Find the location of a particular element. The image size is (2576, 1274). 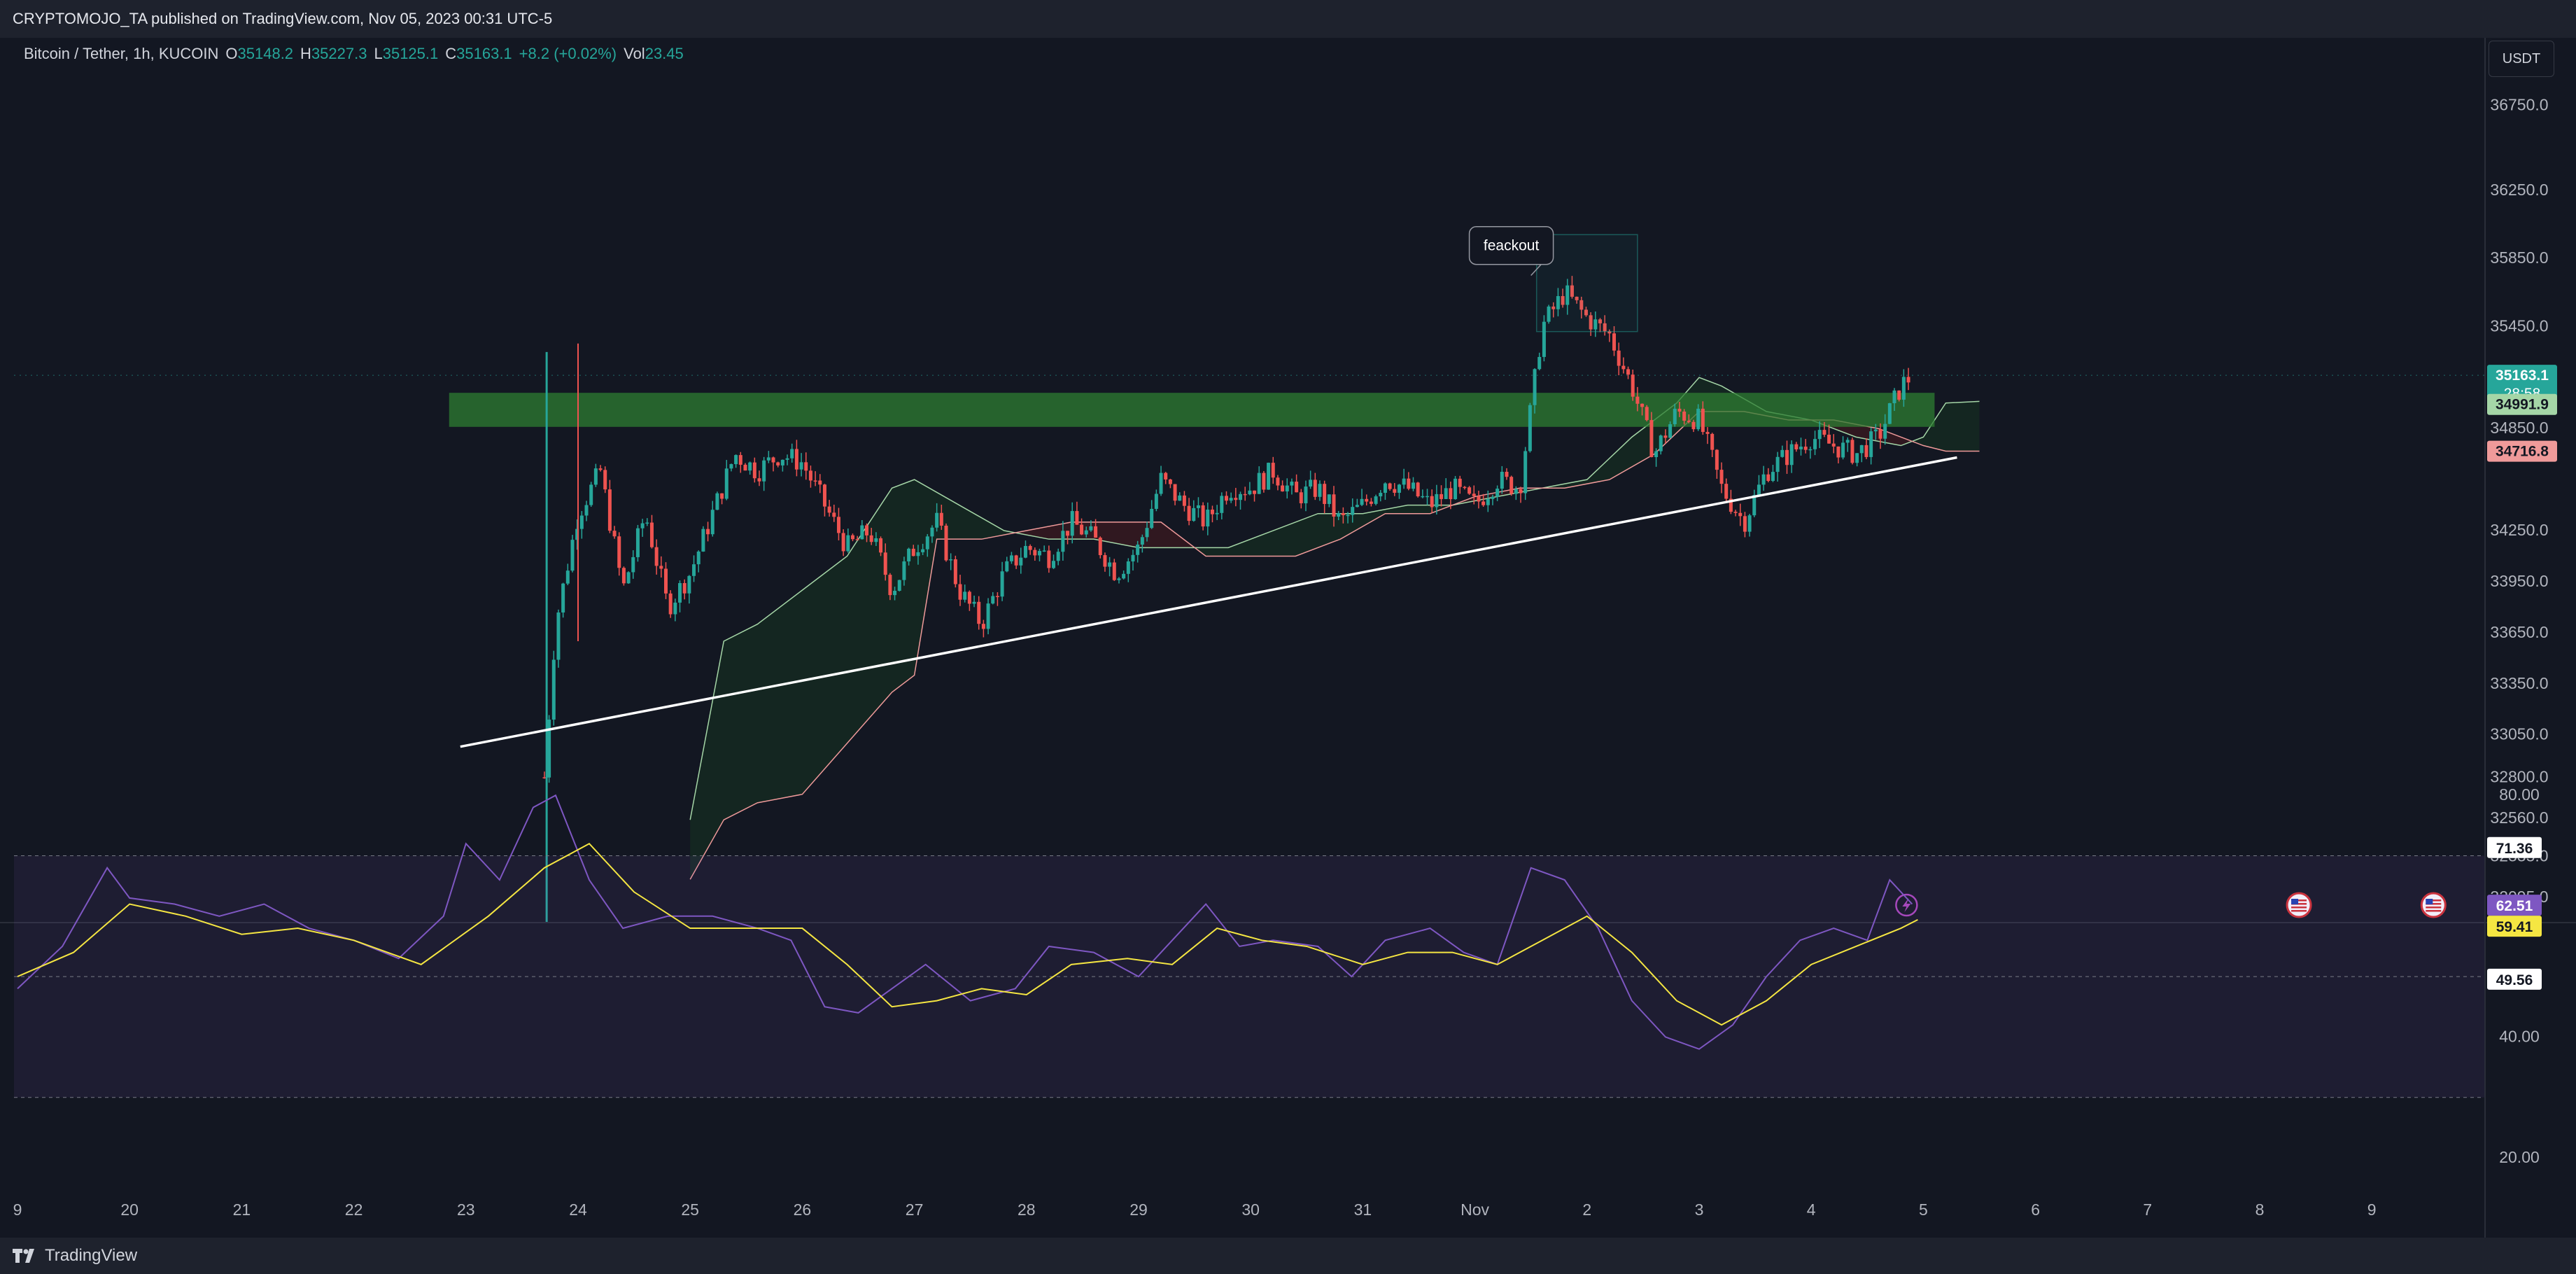

resistance-zone is located at coordinates (1192, 410).